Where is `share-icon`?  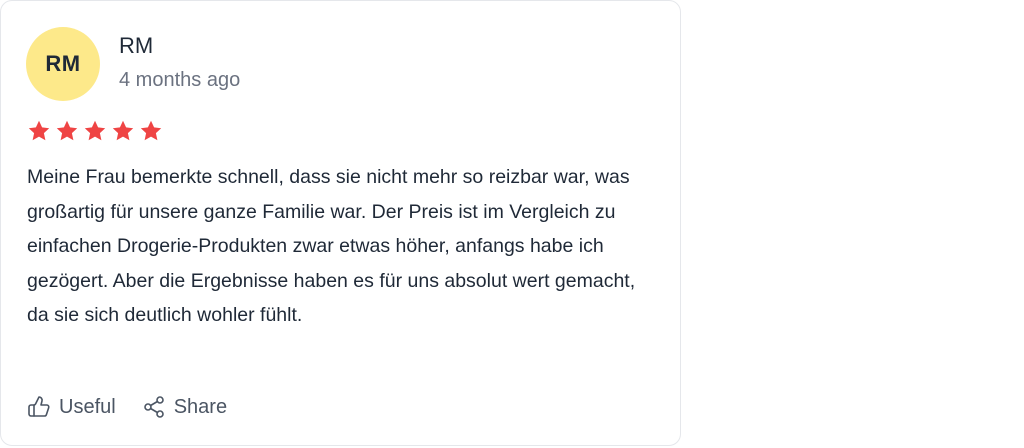
share-icon is located at coordinates (154, 407).